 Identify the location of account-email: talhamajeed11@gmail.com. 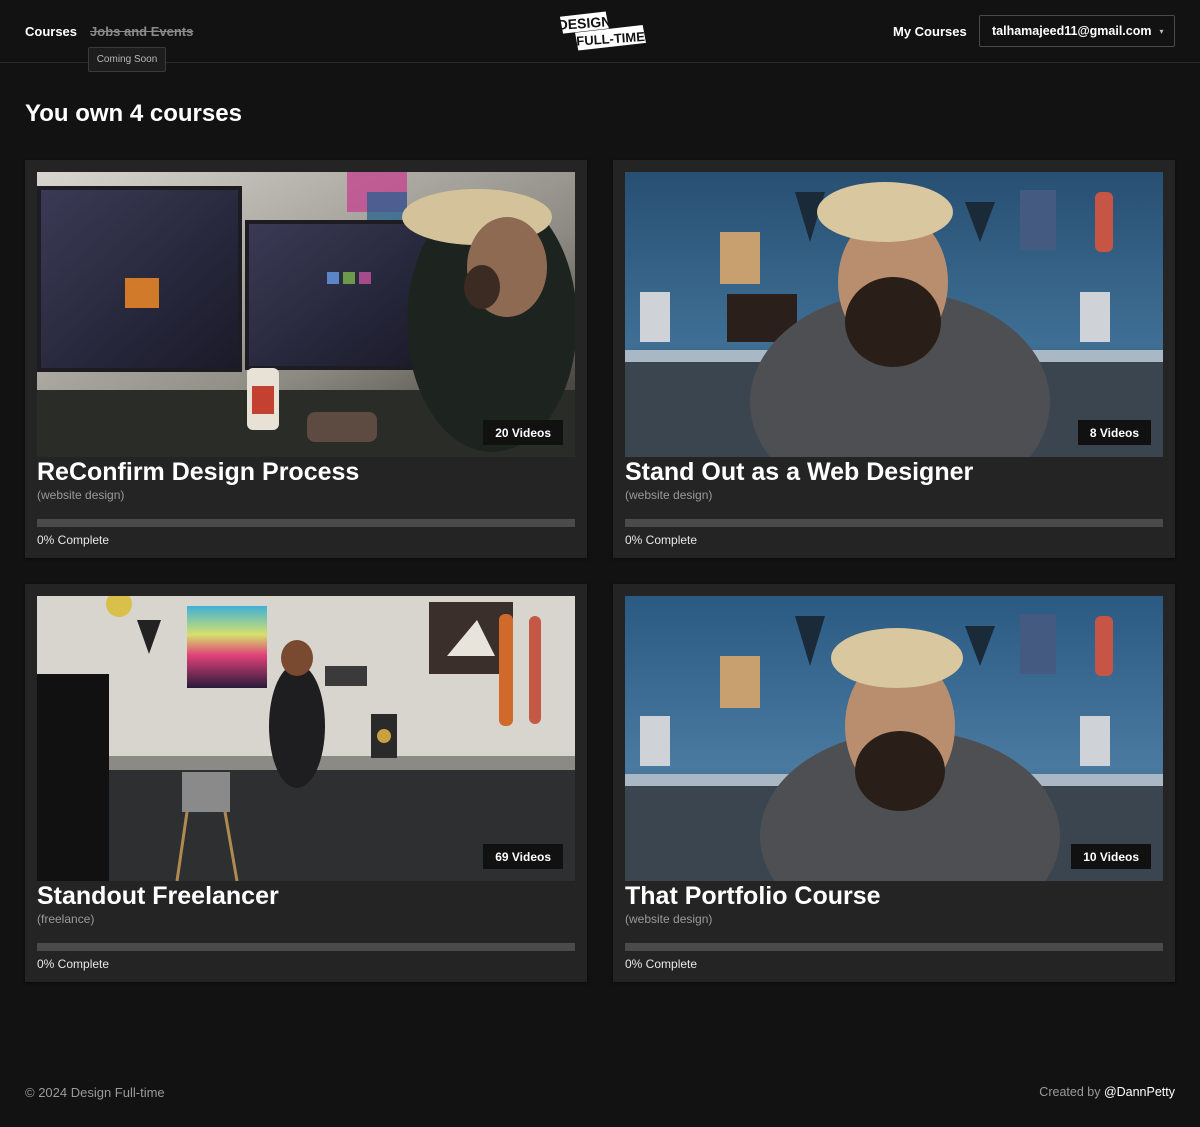
(1072, 31).